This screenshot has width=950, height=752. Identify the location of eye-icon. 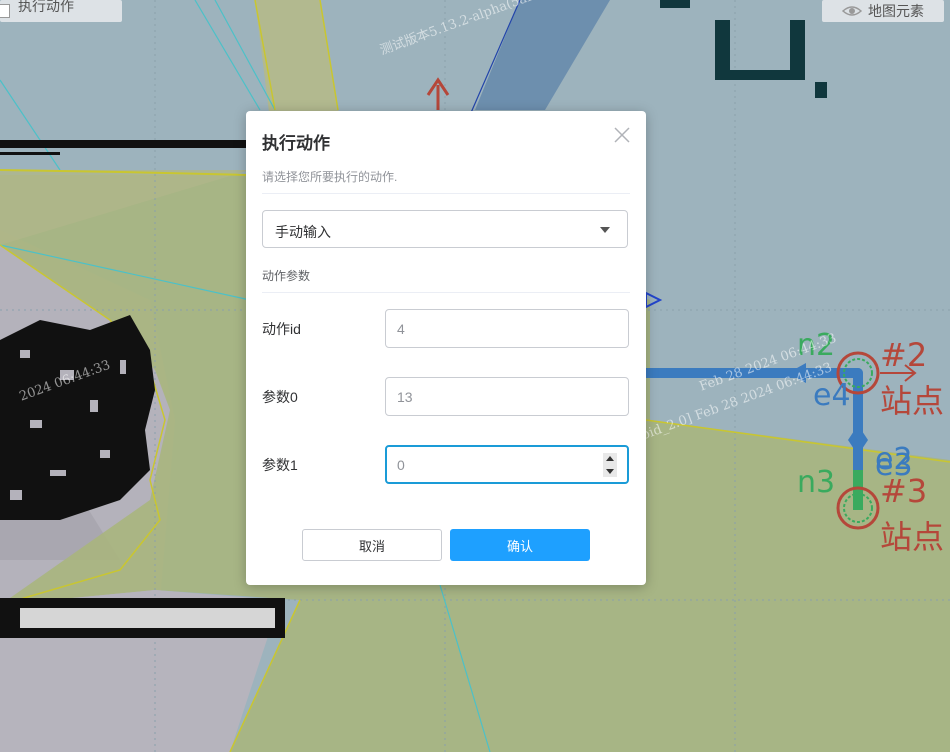
(852, 11).